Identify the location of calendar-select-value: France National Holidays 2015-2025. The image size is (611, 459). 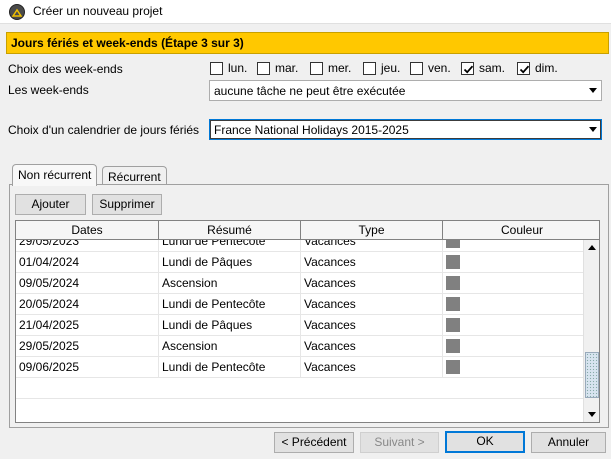
(311, 130).